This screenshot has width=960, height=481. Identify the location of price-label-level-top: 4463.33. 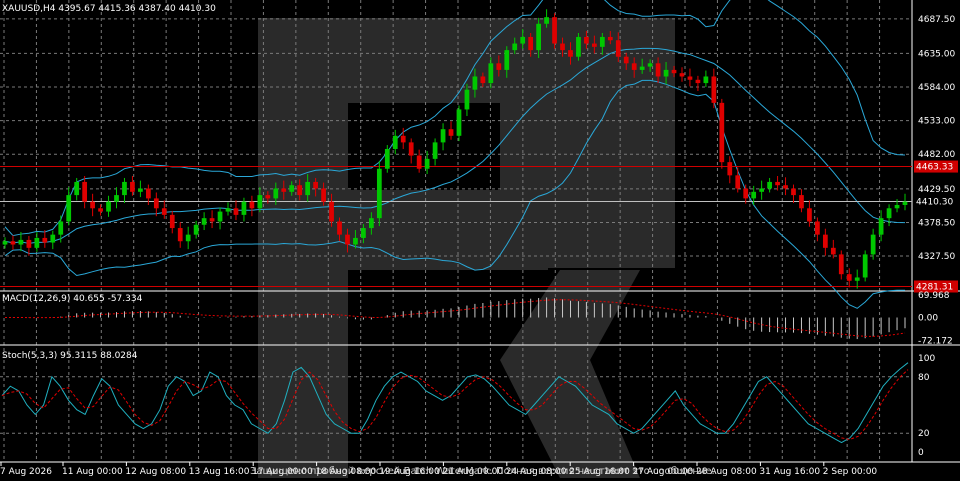
(934, 168).